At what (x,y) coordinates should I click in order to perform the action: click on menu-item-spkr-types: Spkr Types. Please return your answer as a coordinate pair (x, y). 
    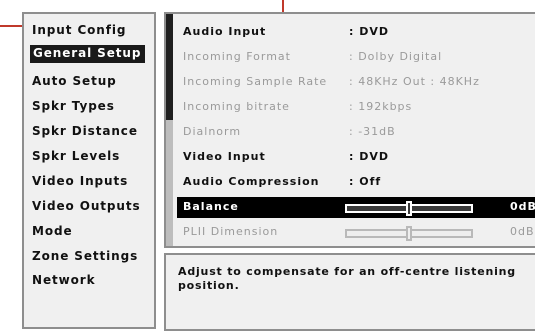
    Looking at the image, I should click on (73, 106).